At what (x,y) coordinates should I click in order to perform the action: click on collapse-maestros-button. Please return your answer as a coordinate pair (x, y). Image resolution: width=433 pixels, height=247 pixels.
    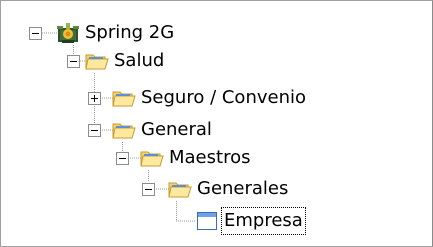
    Looking at the image, I should click on (122, 158).